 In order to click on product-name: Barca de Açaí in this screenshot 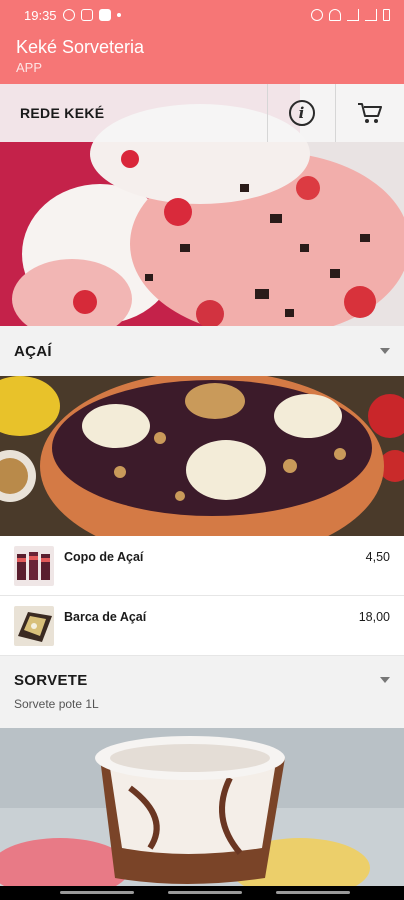, I will do `click(105, 617)`.